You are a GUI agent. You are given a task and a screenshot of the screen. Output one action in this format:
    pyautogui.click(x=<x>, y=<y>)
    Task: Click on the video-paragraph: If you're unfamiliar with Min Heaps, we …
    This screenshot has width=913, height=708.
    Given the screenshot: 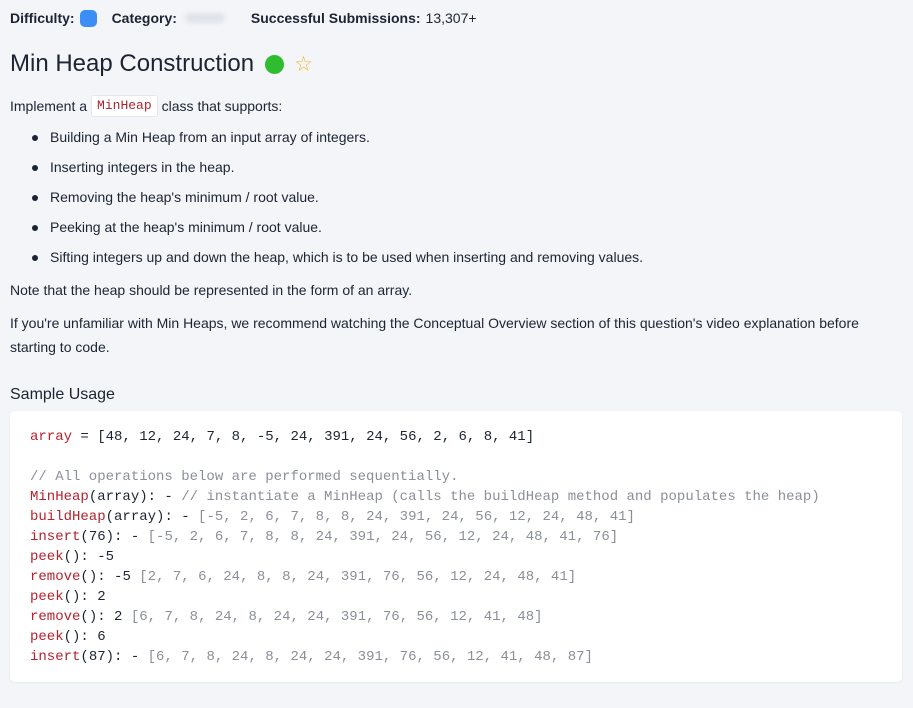 What is the action you would take?
    pyautogui.click(x=434, y=335)
    